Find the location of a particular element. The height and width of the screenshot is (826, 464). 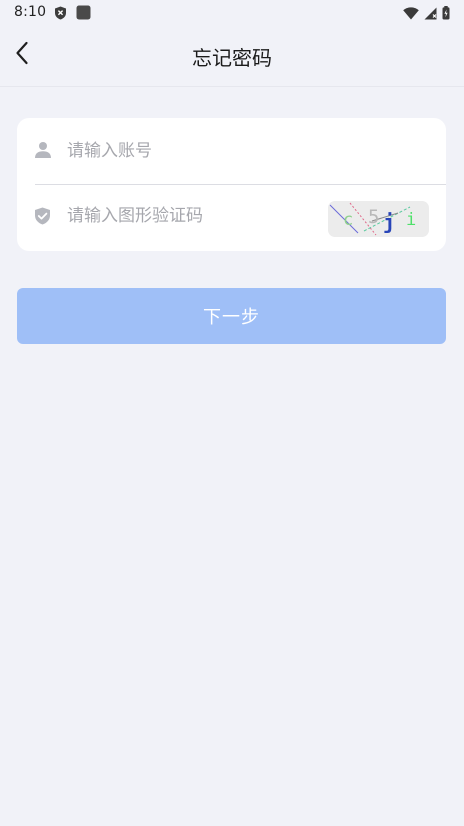

status-time: 8:10 is located at coordinates (30, 12).